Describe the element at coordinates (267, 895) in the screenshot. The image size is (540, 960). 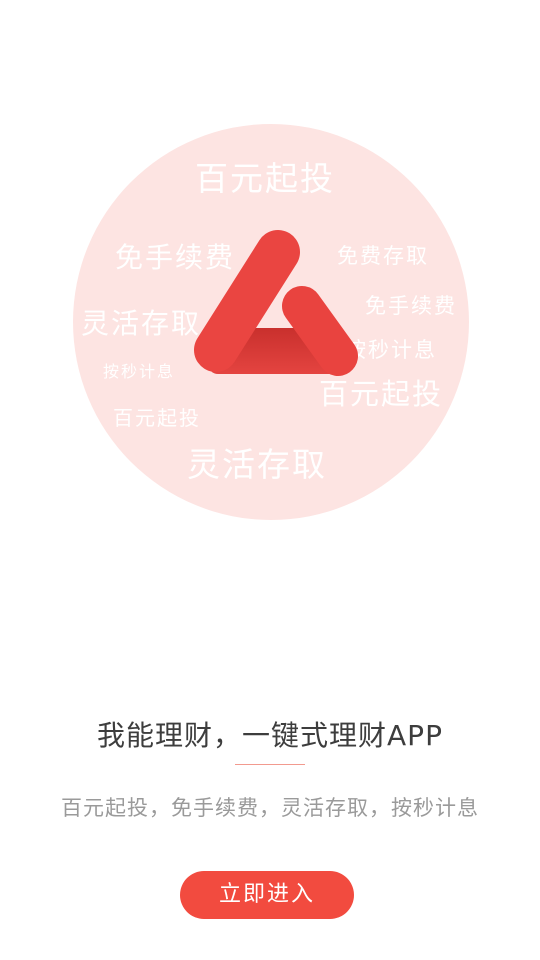
I see `enter-button: 立即进入` at that location.